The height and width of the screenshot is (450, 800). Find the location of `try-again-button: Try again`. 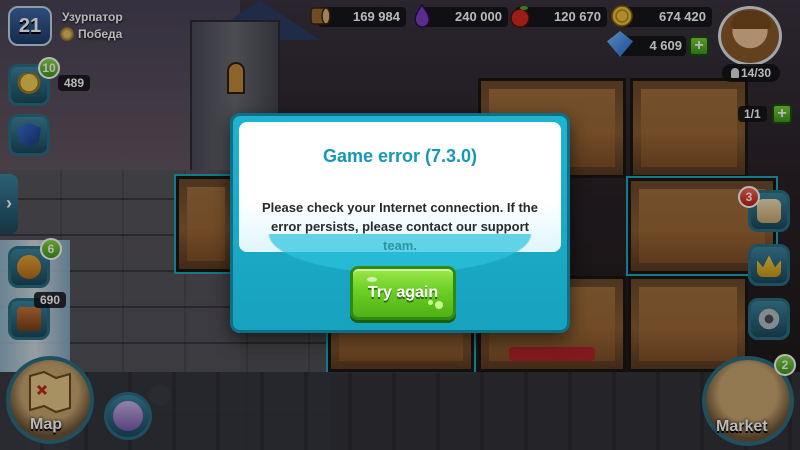

try-again-button: Try again is located at coordinates (403, 293).